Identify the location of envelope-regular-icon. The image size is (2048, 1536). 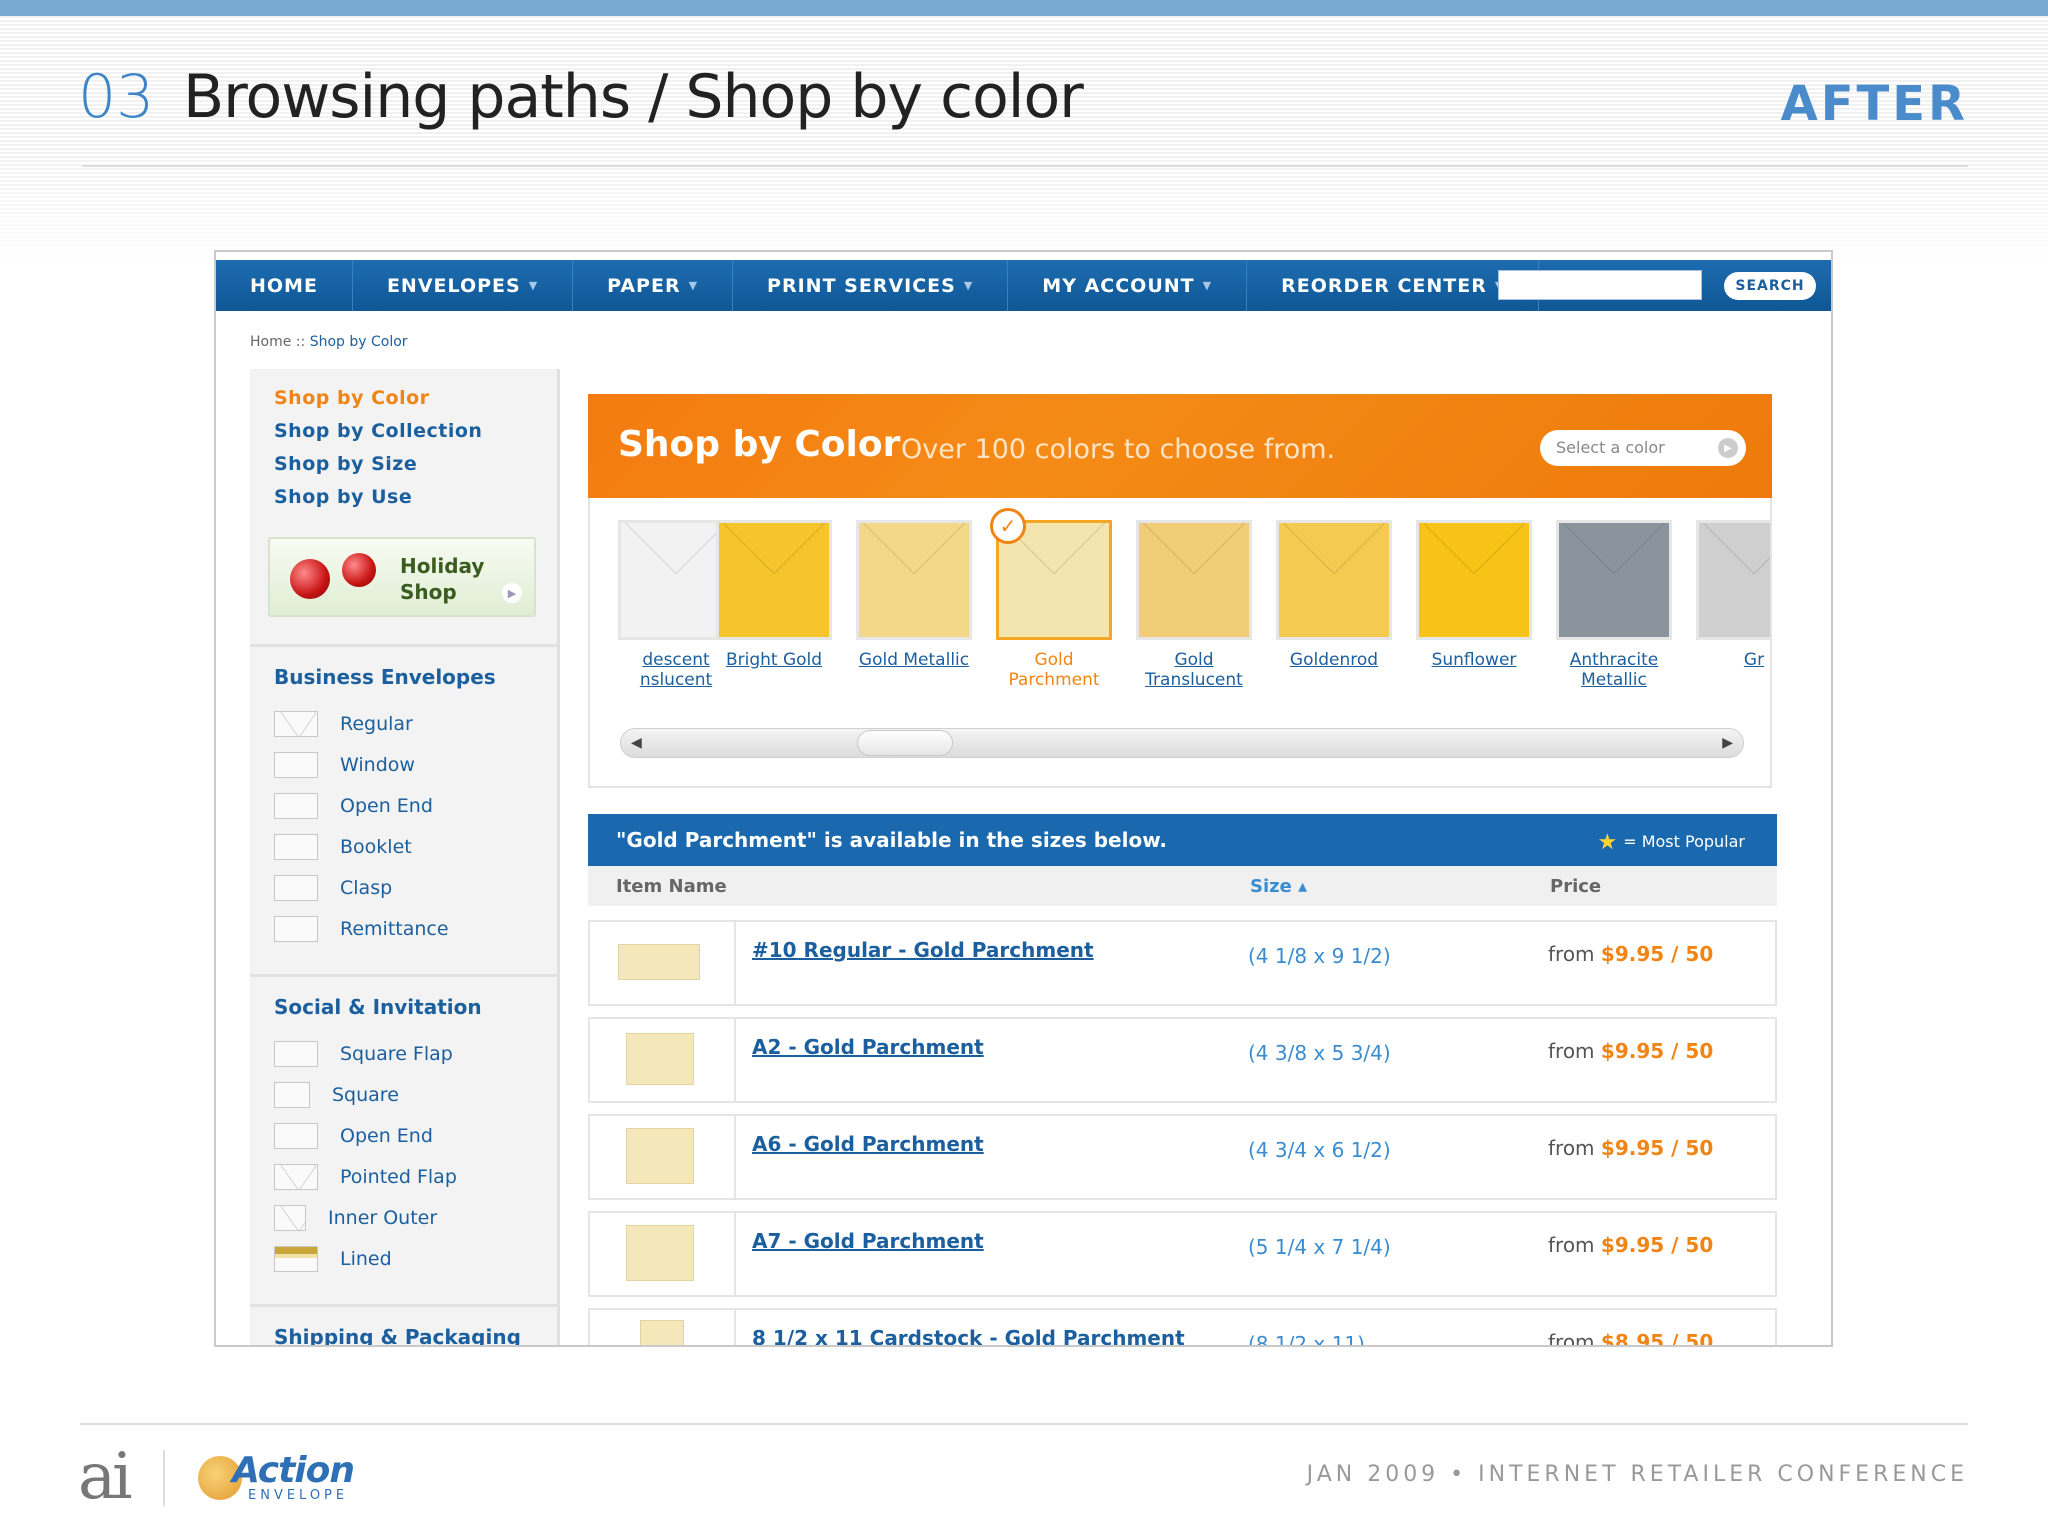
(296, 724).